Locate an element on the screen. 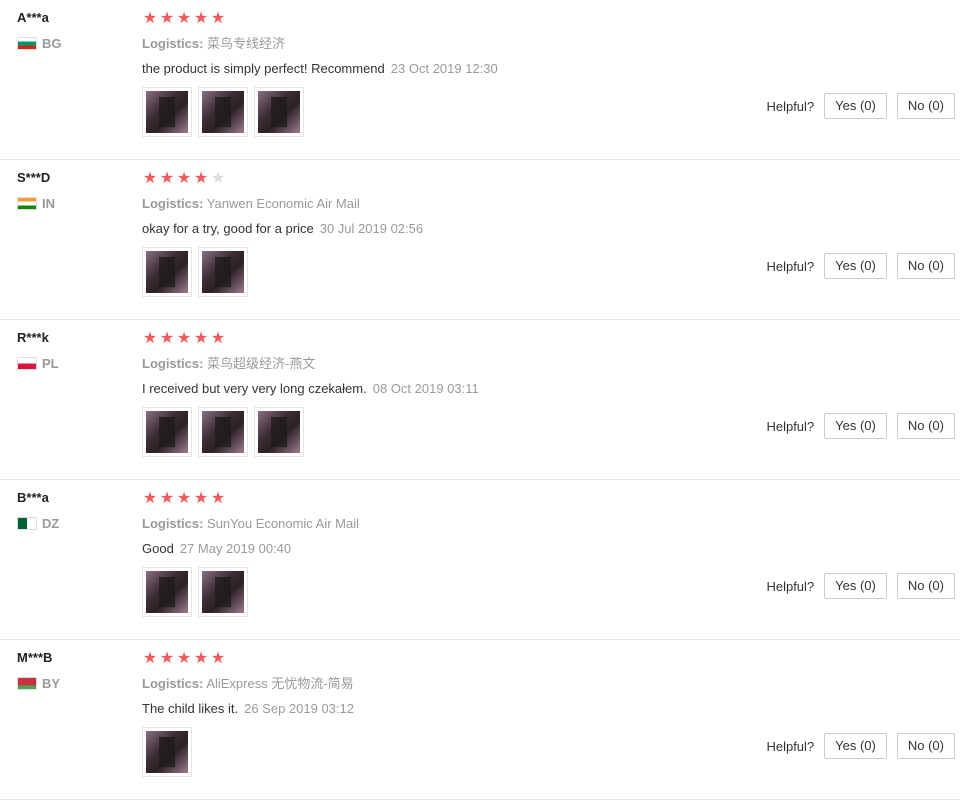  review-text: Good 27 May 2019 00:40 is located at coordinates (551, 549).